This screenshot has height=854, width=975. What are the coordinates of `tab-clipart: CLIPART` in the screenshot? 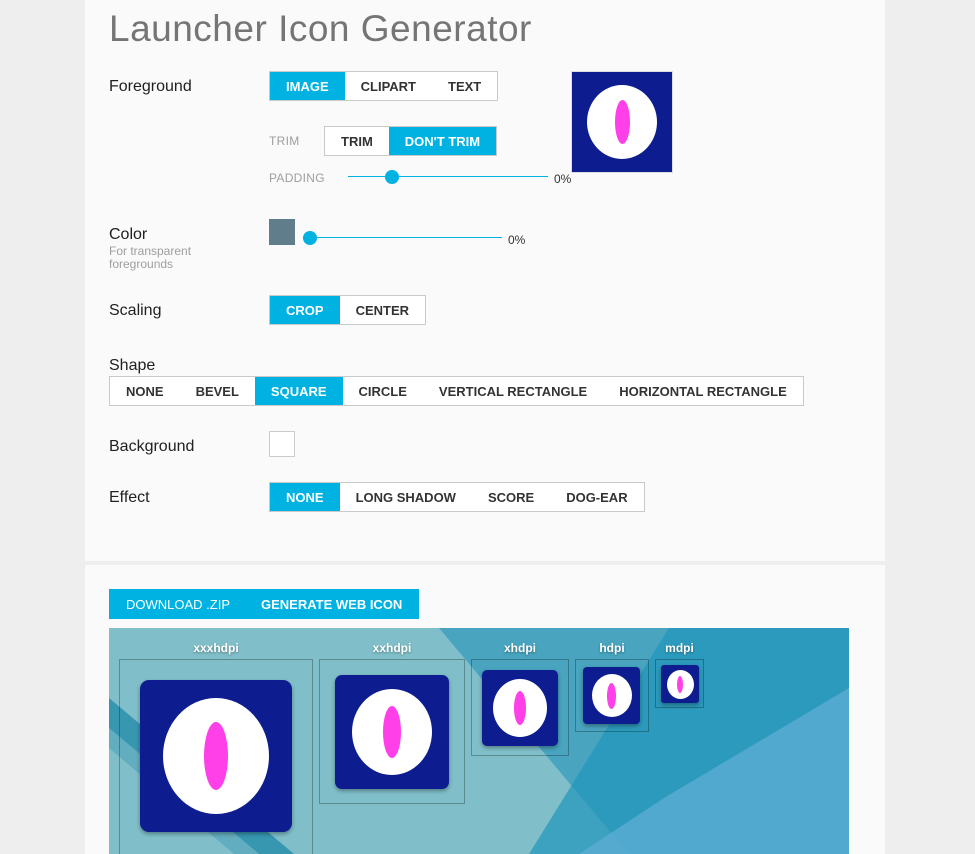 It's located at (388, 86).